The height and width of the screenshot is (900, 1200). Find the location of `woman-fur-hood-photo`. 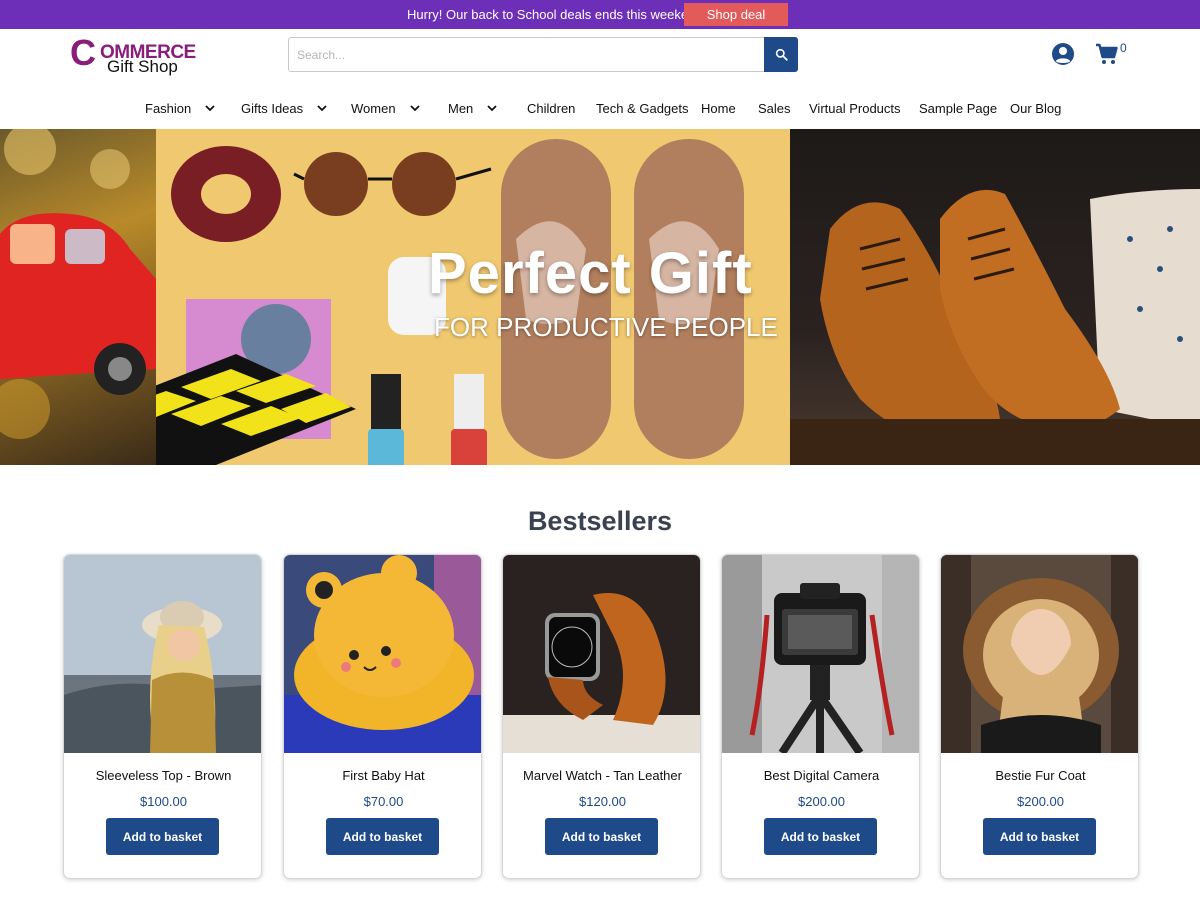

woman-fur-hood-photo is located at coordinates (1039, 654).